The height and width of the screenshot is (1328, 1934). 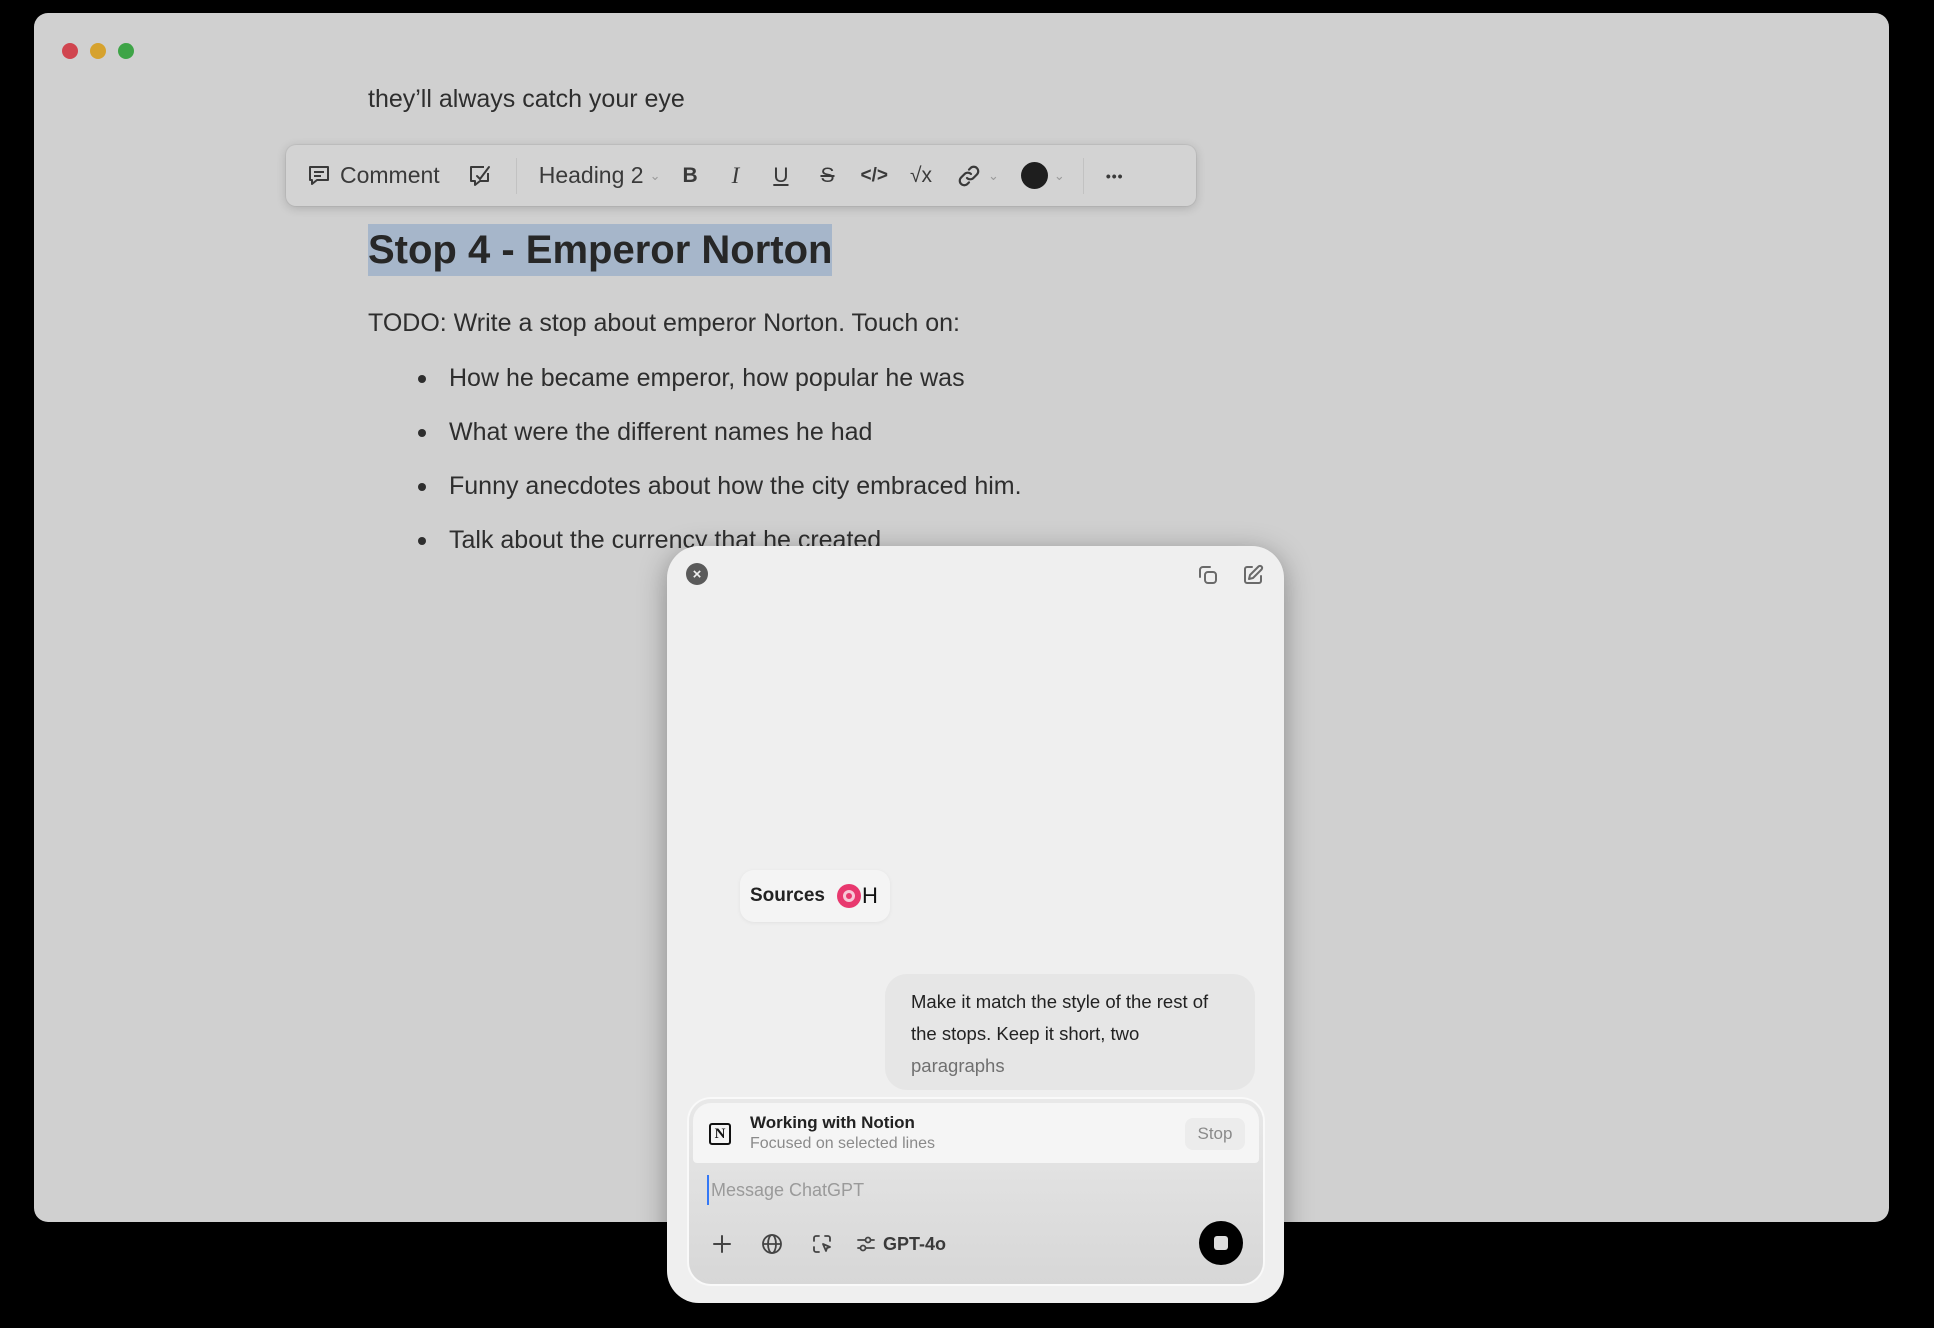 What do you see at coordinates (915, 1243) in the screenshot?
I see `model-label: GPT-4o` at bounding box center [915, 1243].